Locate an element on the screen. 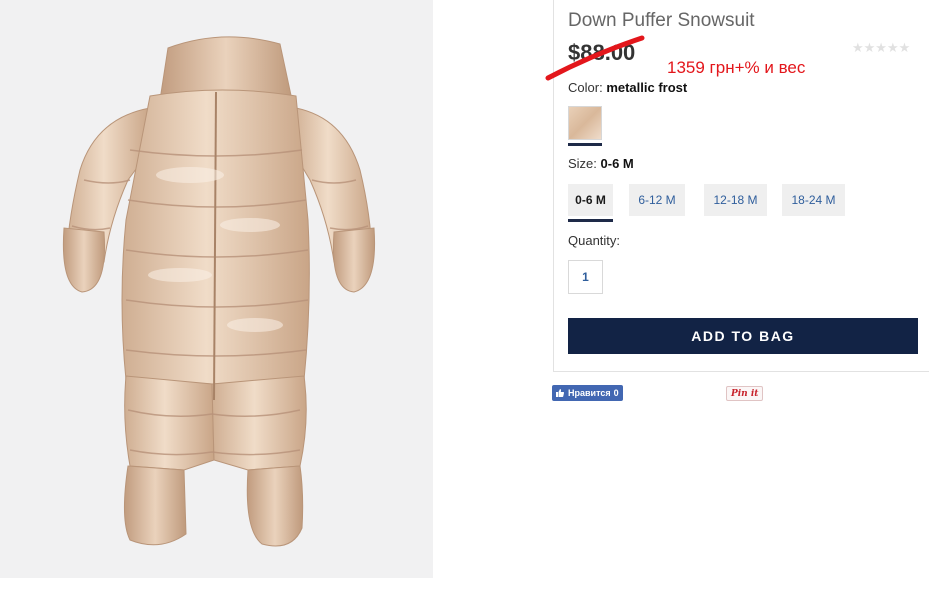  color-value: metallic frost is located at coordinates (647, 87).